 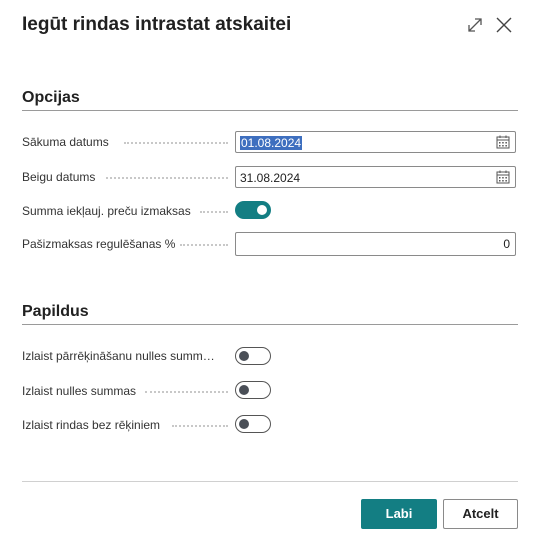 What do you see at coordinates (106, 211) in the screenshot?
I see `include-charges-label: Summa iekļauj. preču izmaksas` at bounding box center [106, 211].